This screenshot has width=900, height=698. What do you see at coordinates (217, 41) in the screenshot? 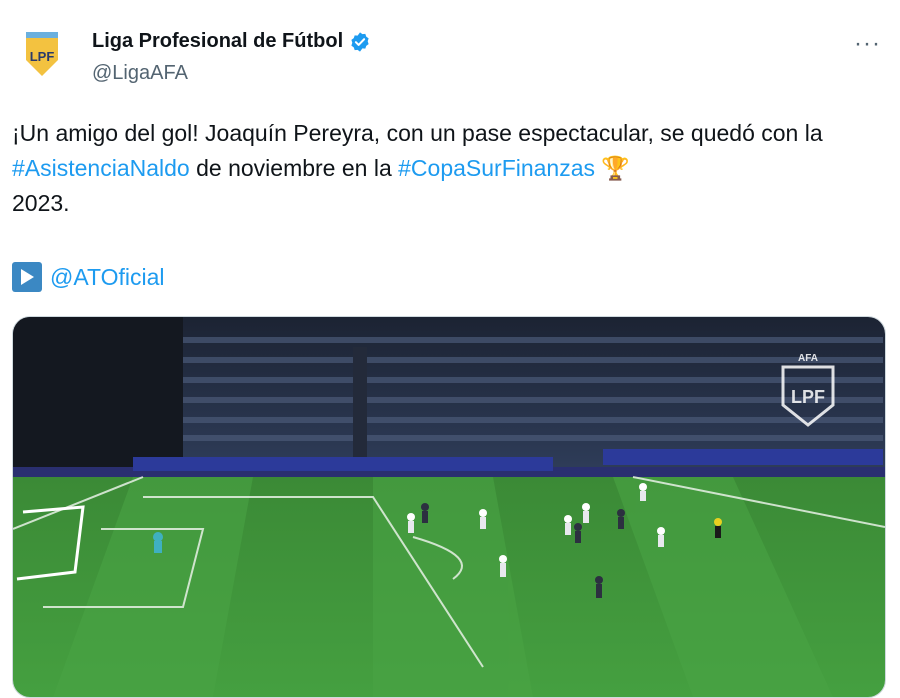
I see `author-name: Liga Profesional de Fútbol` at bounding box center [217, 41].